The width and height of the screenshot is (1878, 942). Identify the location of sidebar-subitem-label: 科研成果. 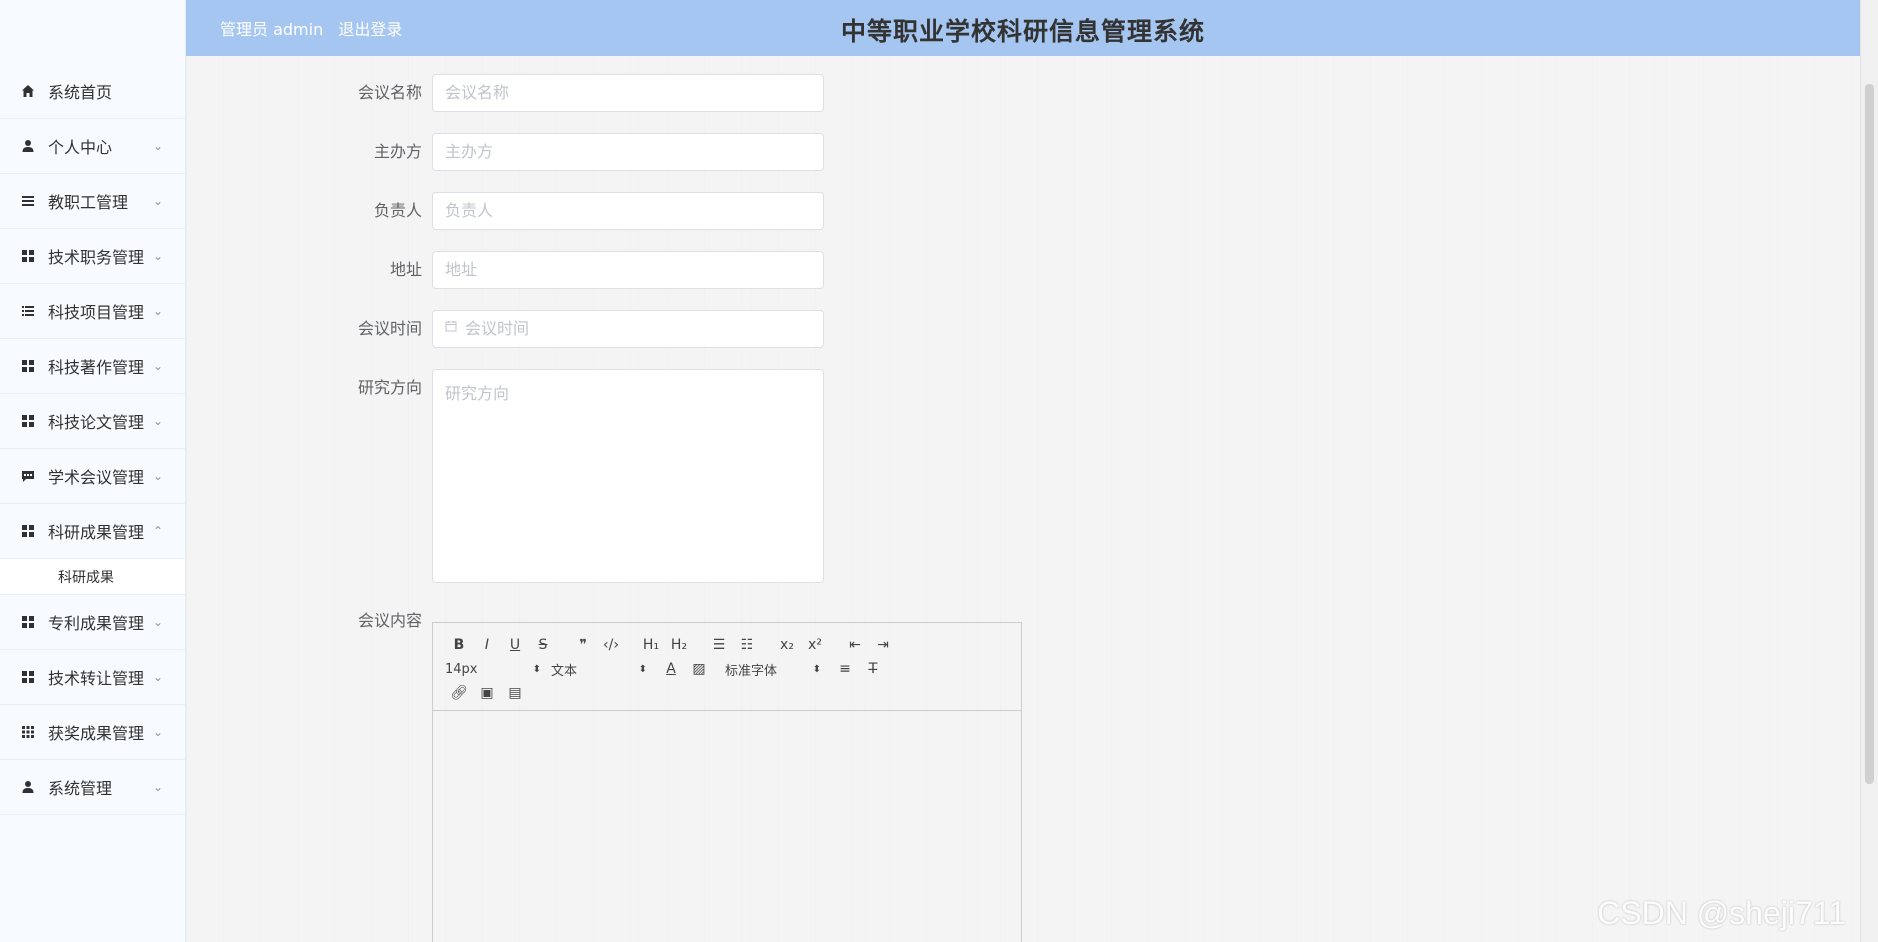
(86, 577).